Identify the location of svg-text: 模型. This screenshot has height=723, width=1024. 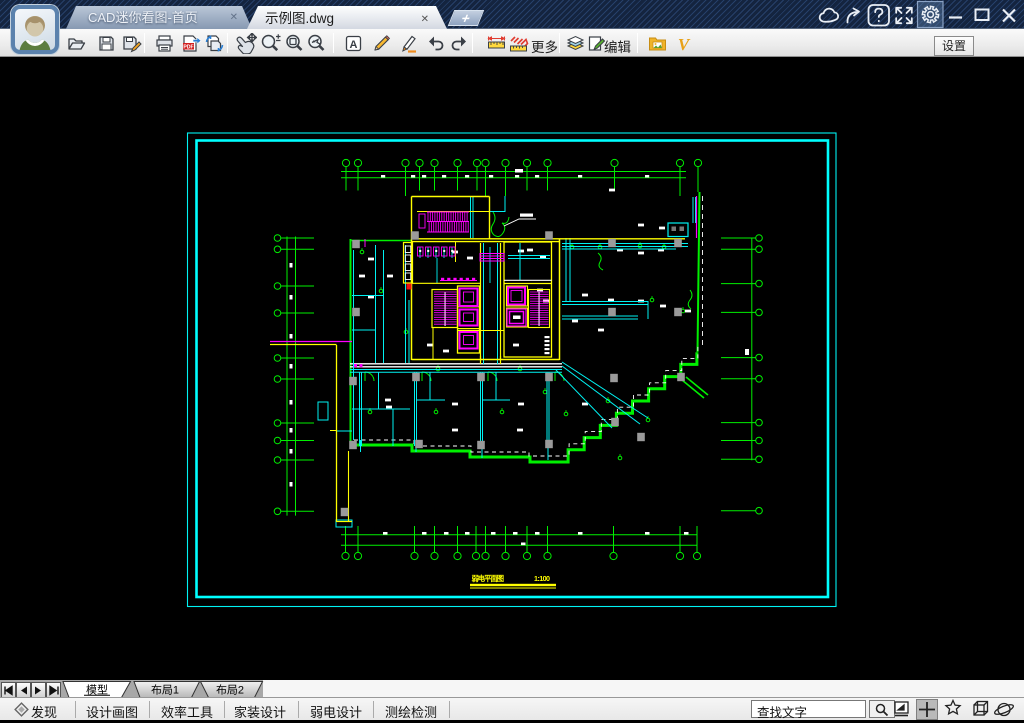
(97, 690).